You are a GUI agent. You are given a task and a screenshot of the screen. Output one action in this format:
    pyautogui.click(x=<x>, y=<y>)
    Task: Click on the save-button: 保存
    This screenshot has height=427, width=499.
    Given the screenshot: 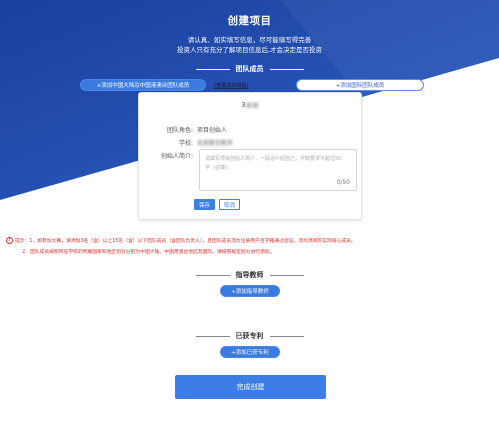 What is the action you would take?
    pyautogui.click(x=204, y=204)
    